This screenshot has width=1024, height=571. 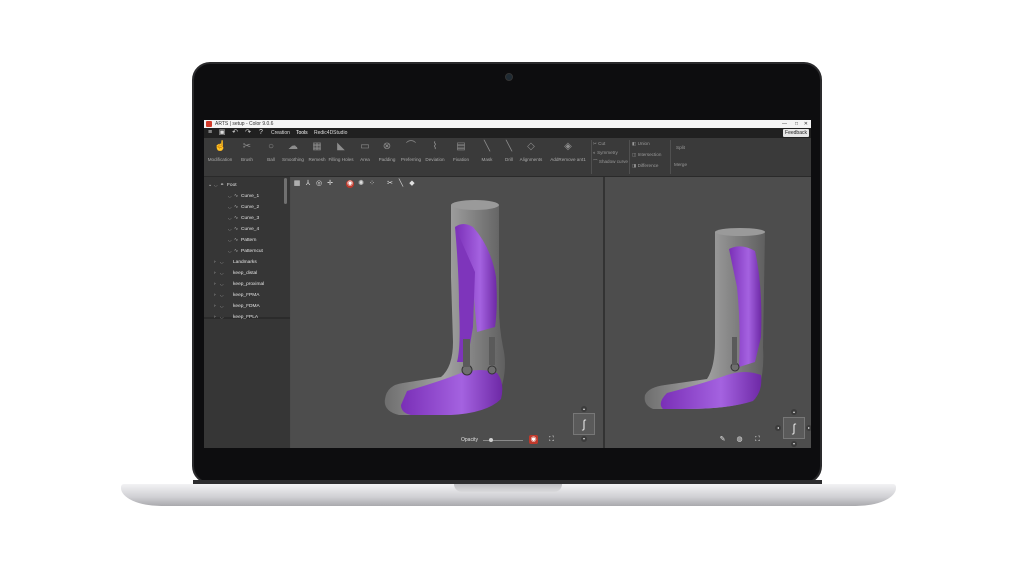 I want to click on ribbon-tool-icon: ○, so click(x=271, y=146).